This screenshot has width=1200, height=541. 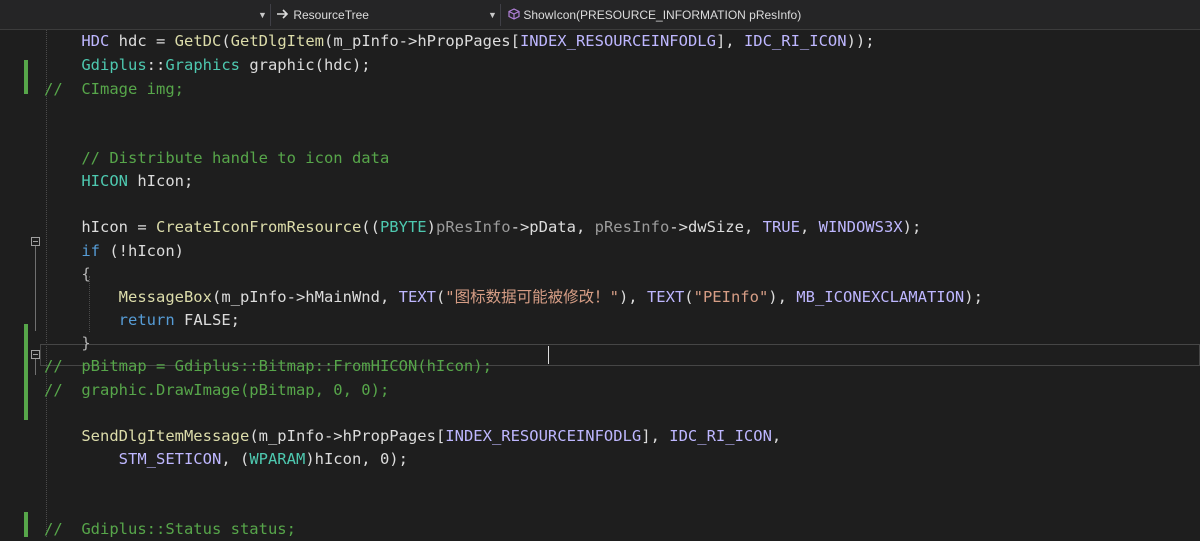 What do you see at coordinates (305, 65) in the screenshot?
I see `code-token: graphic(hdc);` at bounding box center [305, 65].